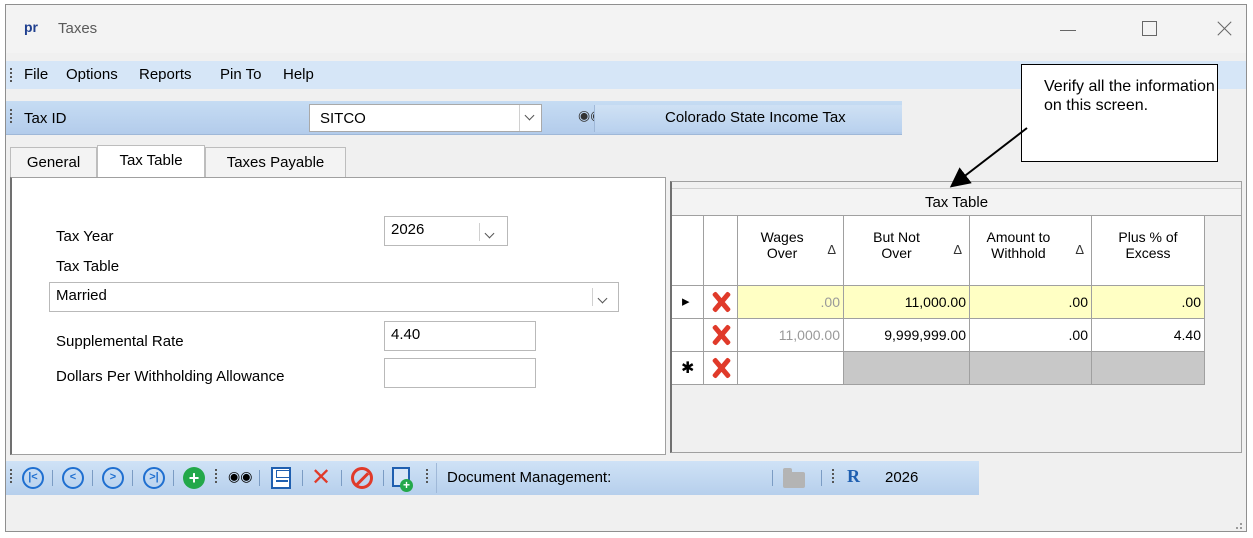 The width and height of the screenshot is (1253, 538). I want to click on tax-year-value: 2026, so click(408, 229).